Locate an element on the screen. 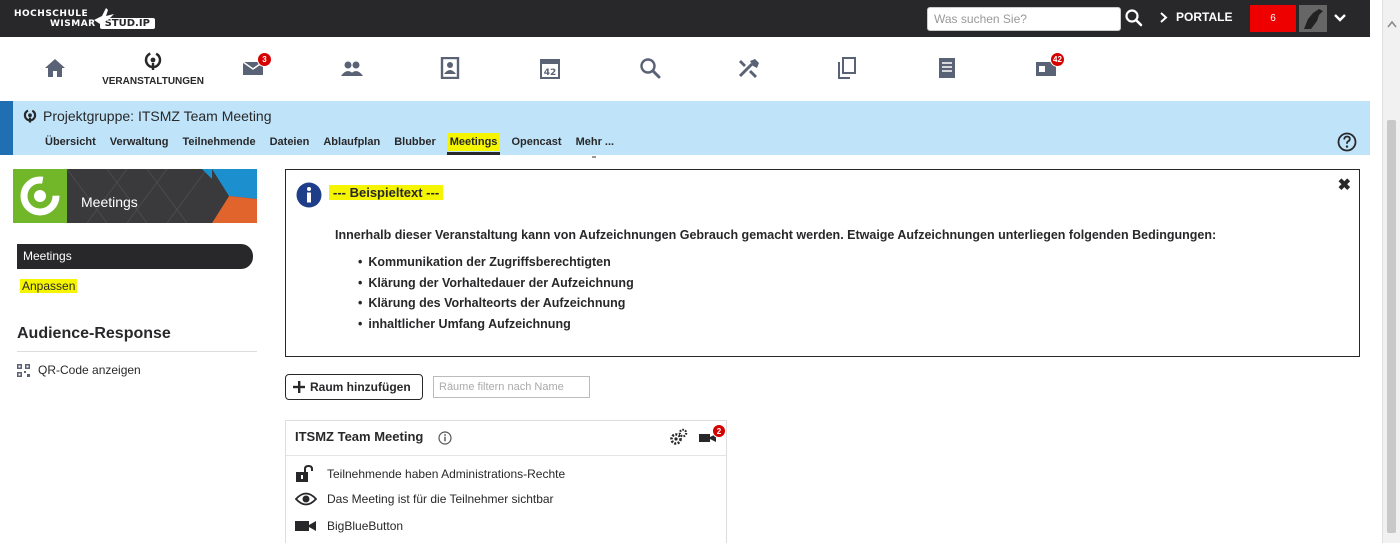 The image size is (1400, 543). list-item: inhaltlicher Umfang Aufzeichnung is located at coordinates (496, 327).